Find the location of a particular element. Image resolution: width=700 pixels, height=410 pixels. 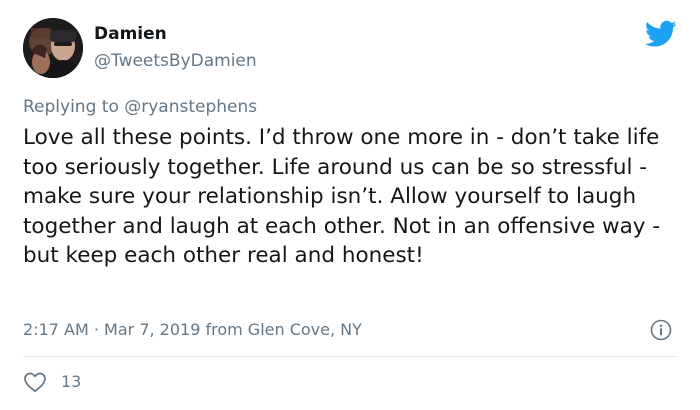

reply-prefix: Replying to is located at coordinates (71, 107).